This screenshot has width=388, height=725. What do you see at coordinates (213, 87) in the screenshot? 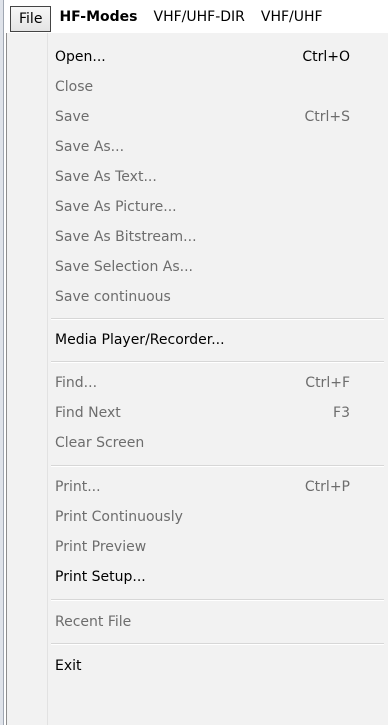
I see `menu-item-close: Close` at bounding box center [213, 87].